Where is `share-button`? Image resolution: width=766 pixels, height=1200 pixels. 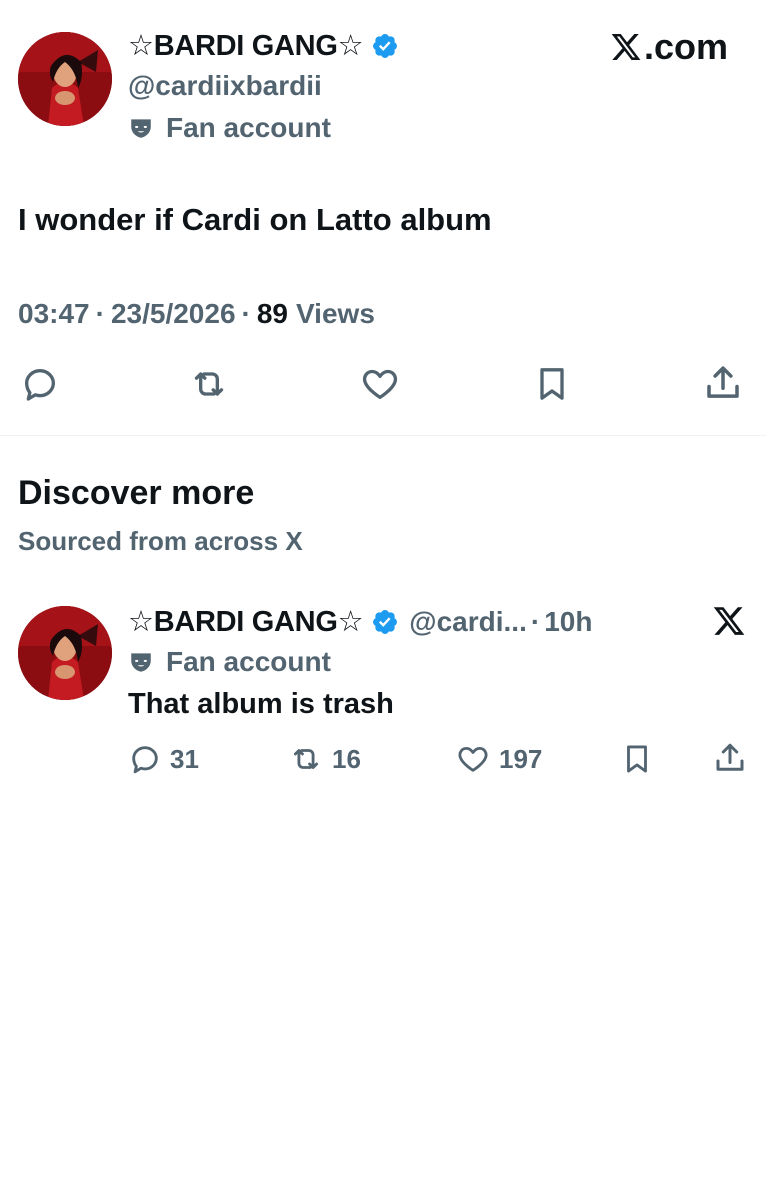
share-button is located at coordinates (723, 383).